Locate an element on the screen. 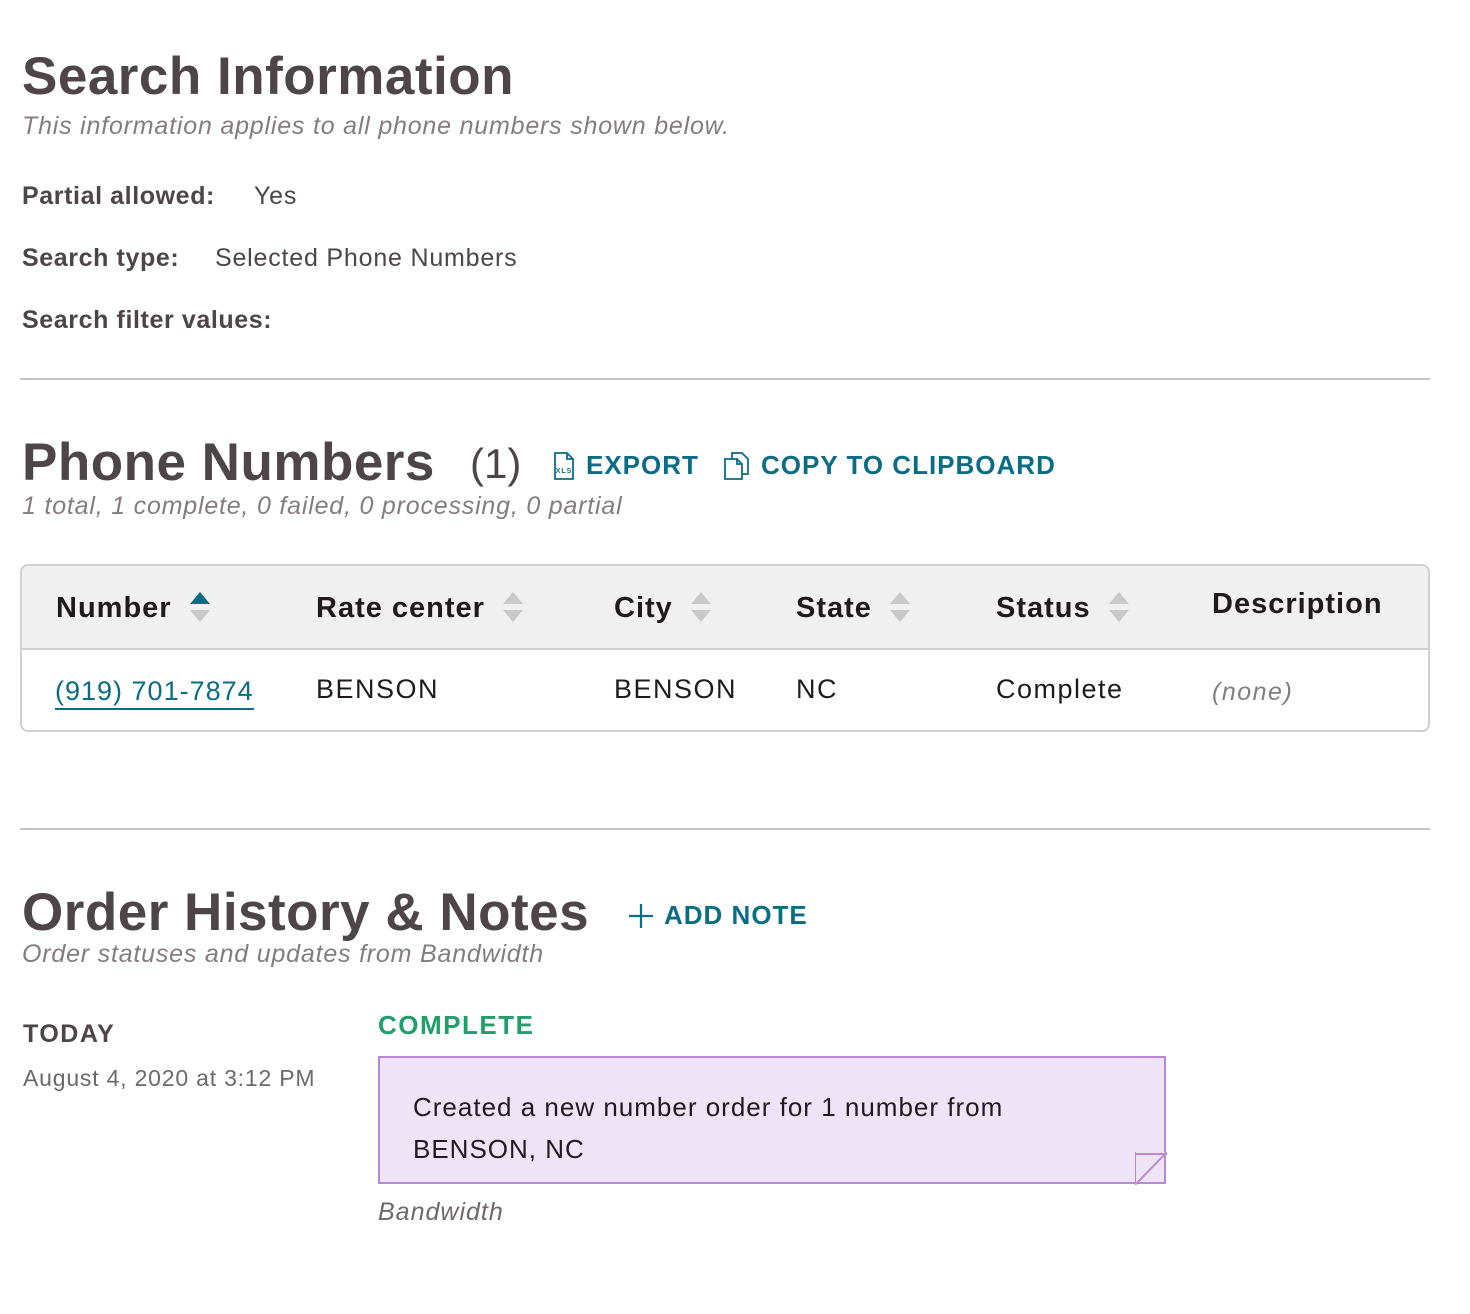 Image resolution: width=1470 pixels, height=1314 pixels. phone-numbers-count: (1) is located at coordinates (496, 463).